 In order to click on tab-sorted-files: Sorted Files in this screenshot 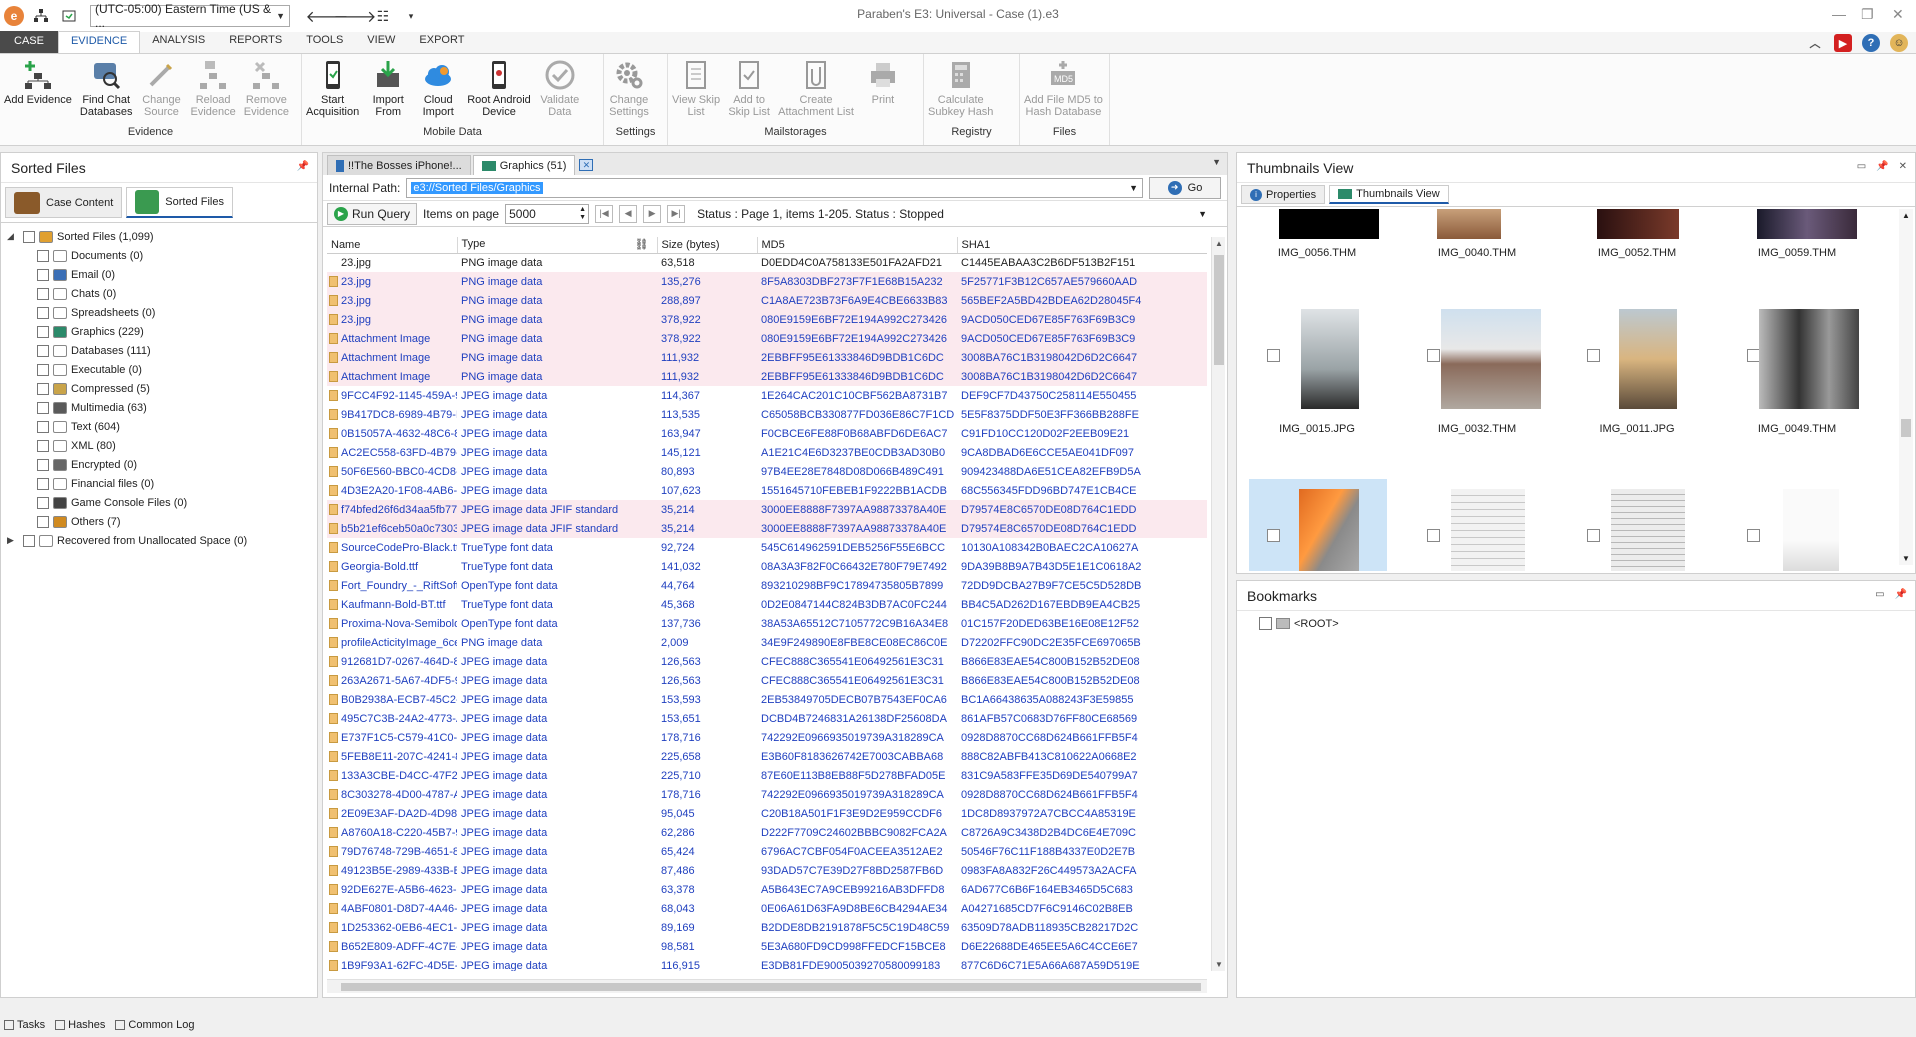, I will do `click(179, 202)`.